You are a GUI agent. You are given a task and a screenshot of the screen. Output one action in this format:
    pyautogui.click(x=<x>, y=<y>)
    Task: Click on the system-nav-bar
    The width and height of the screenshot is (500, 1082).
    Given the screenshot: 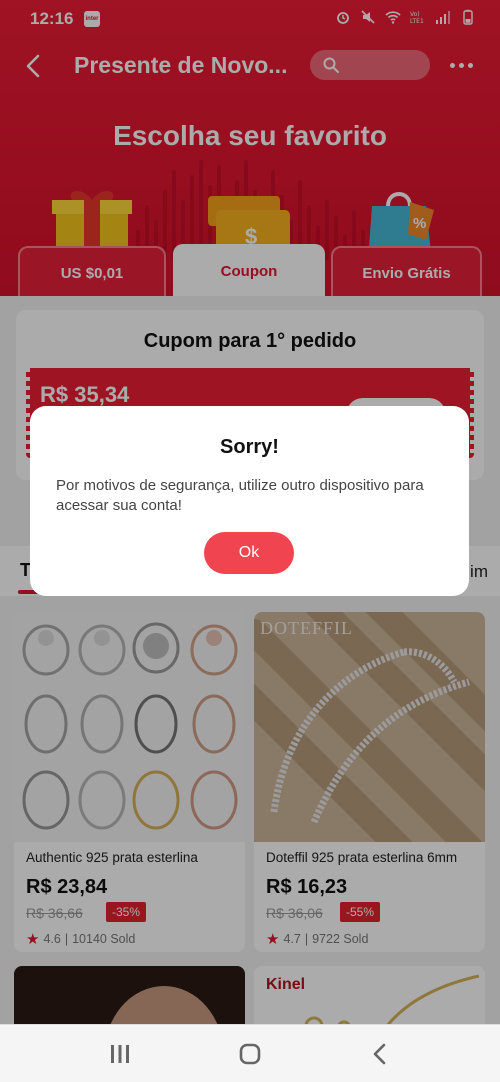 What is the action you would take?
    pyautogui.click(x=250, y=1053)
    